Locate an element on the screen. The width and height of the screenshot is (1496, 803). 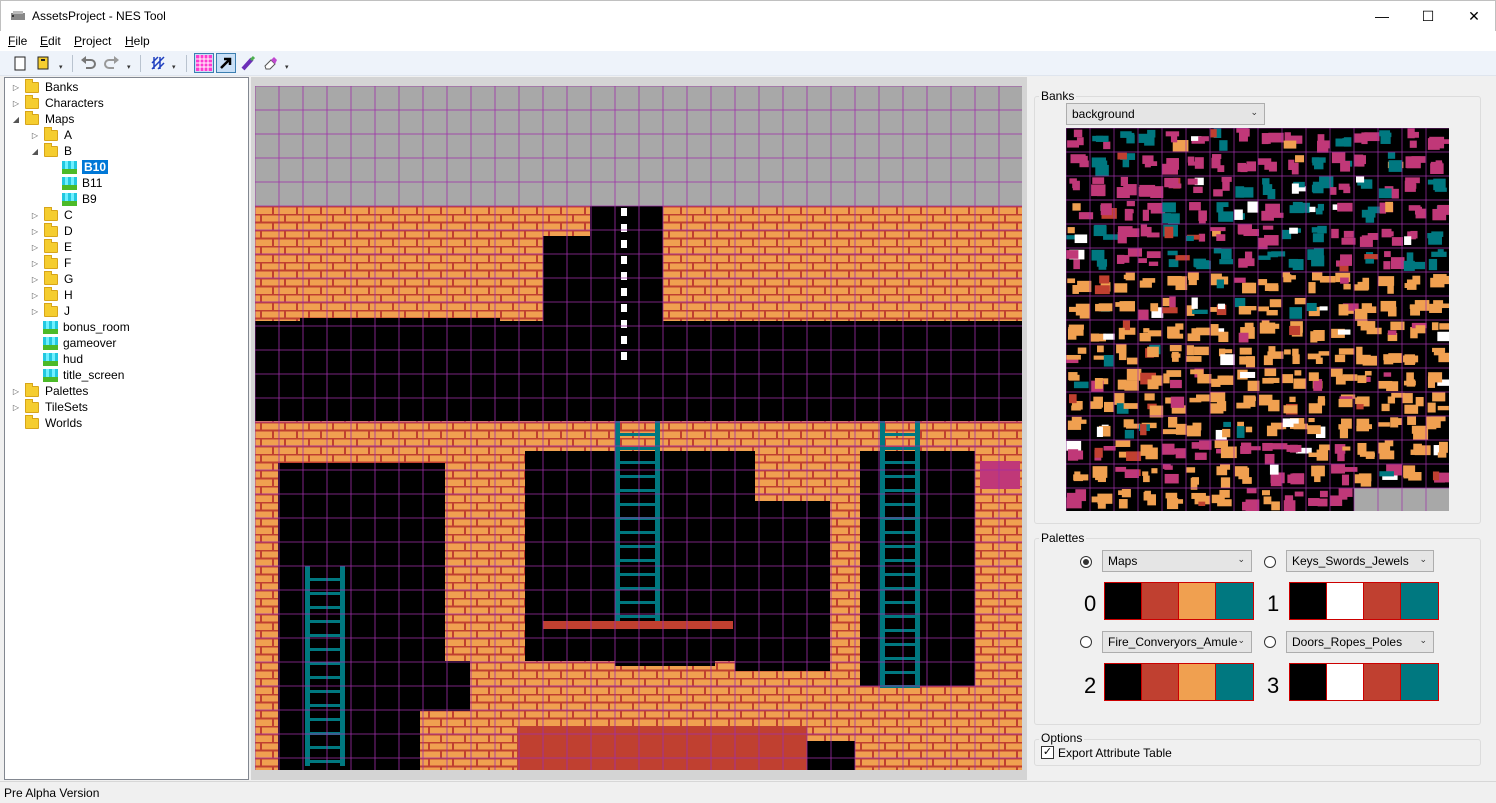
menu-edit: Edit is located at coordinates (50, 41).